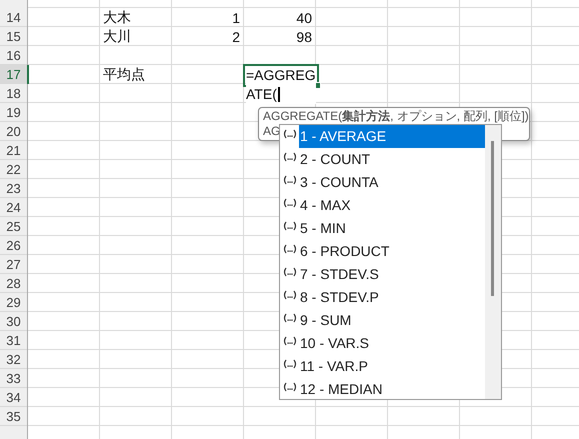 This screenshot has width=579, height=439. Describe the element at coordinates (493, 262) in the screenshot. I see `scrollbar` at that location.